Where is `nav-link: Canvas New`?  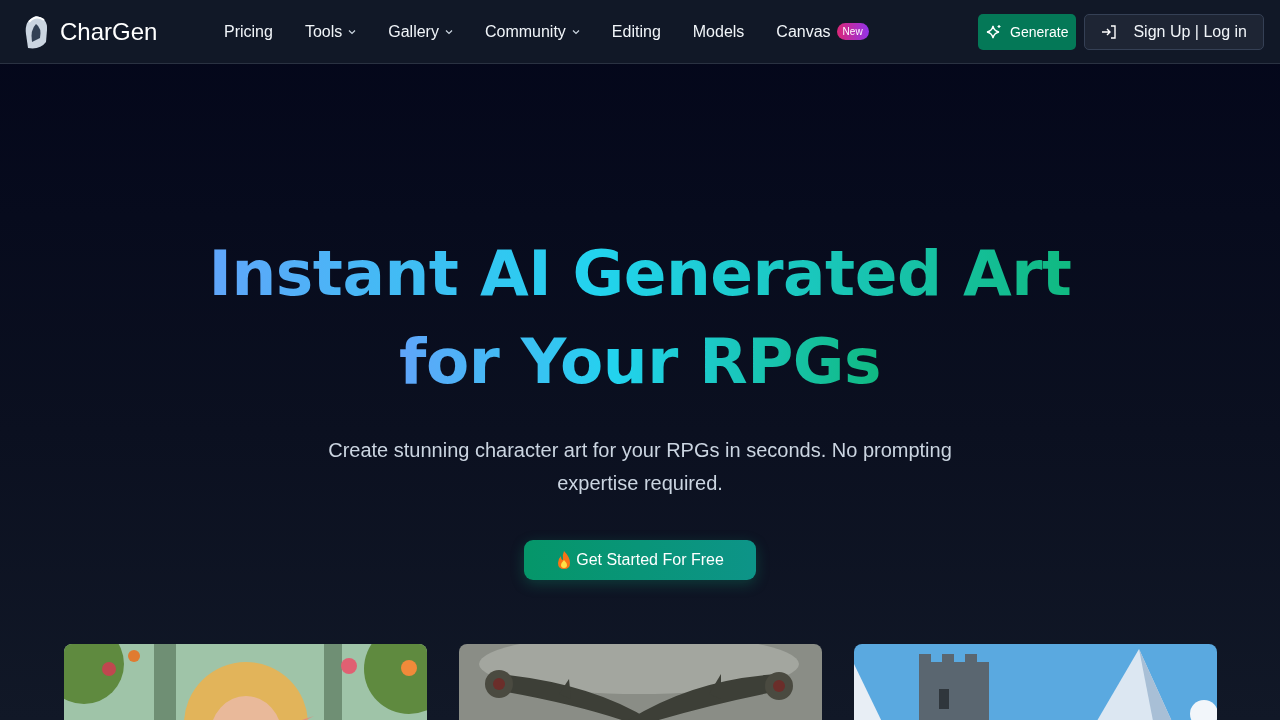 nav-link: Canvas New is located at coordinates (822, 31).